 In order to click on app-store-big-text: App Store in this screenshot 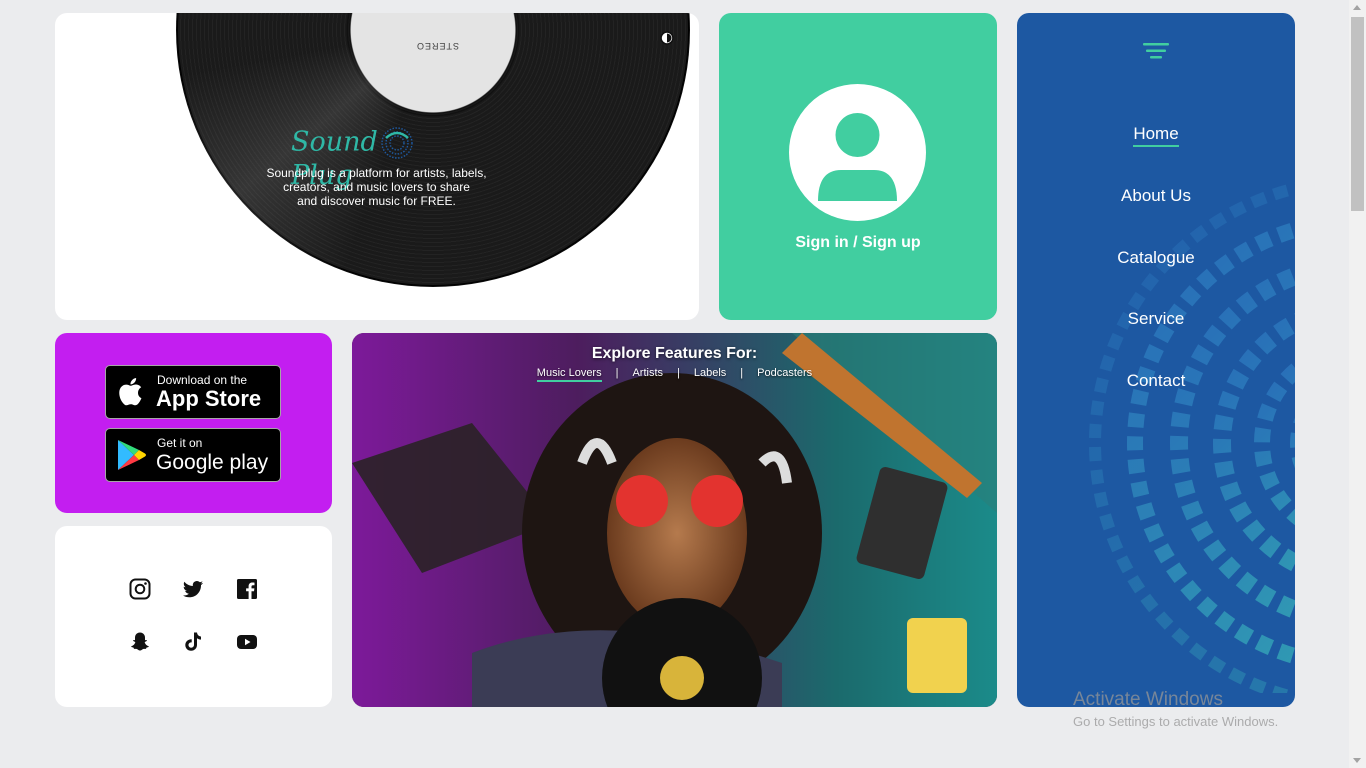, I will do `click(209, 398)`.